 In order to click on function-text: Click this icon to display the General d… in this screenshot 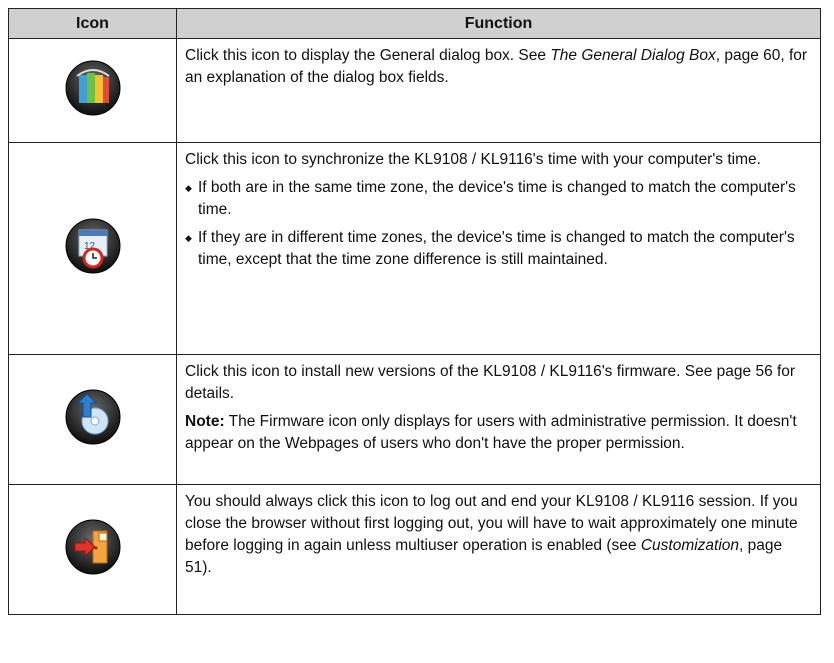, I will do `click(496, 66)`.